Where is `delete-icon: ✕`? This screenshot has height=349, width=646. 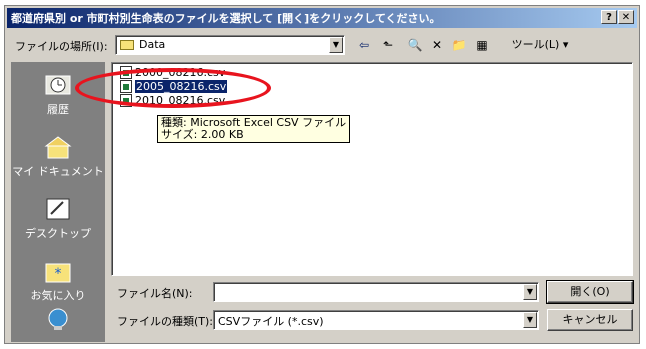
delete-icon: ✕ is located at coordinates (437, 45).